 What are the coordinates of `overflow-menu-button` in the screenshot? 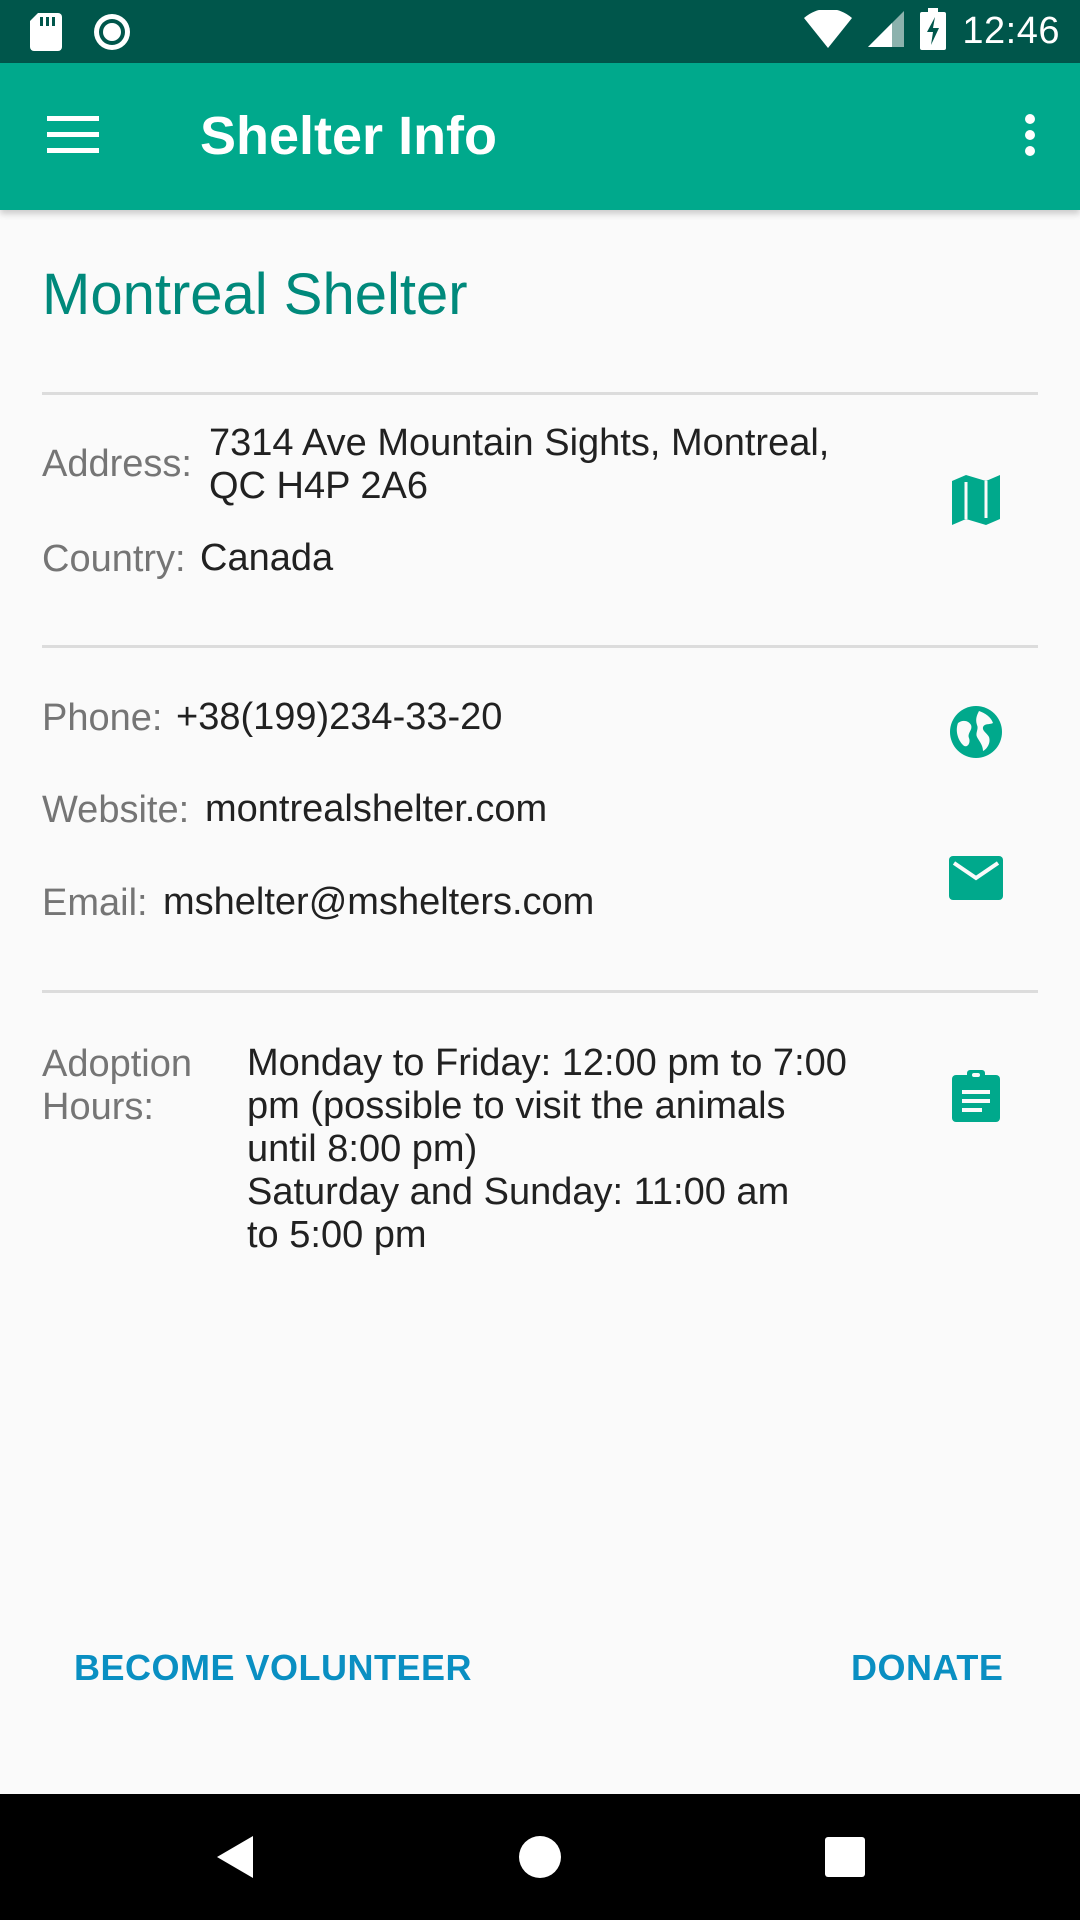 It's located at (1030, 137).